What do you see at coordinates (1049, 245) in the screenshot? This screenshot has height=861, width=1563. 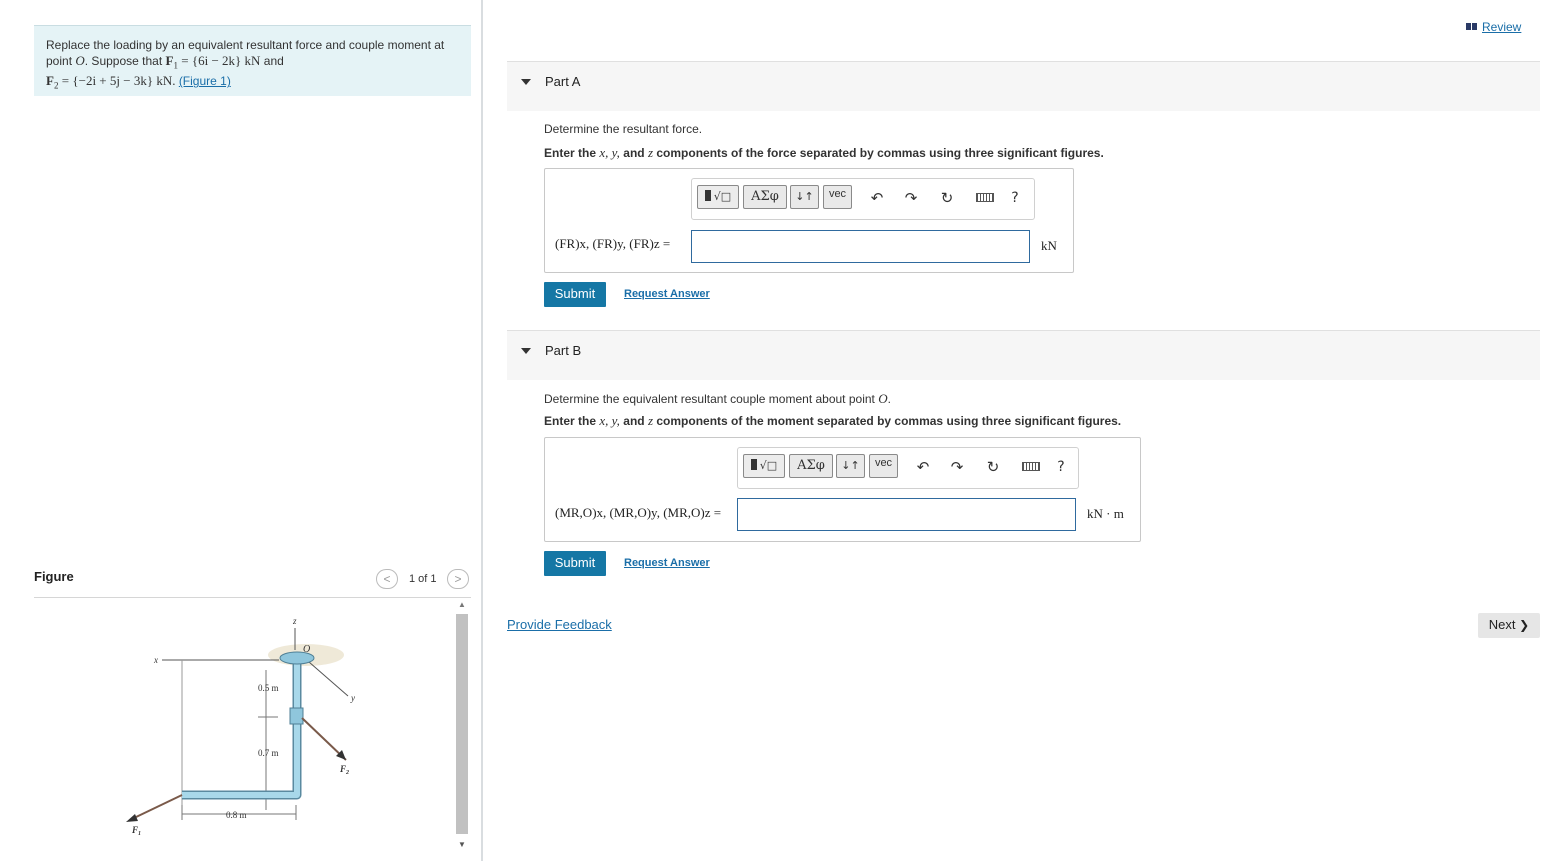 I see `part-a-unit: kN` at bounding box center [1049, 245].